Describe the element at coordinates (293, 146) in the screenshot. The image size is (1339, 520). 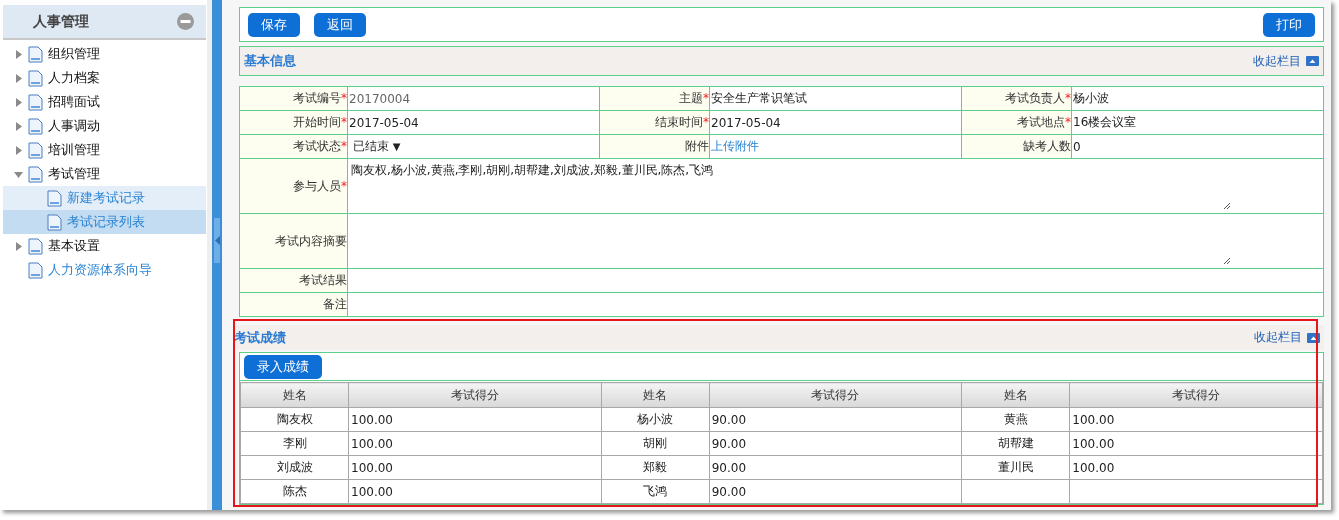
I see `field-label: 考试状态*` at that location.